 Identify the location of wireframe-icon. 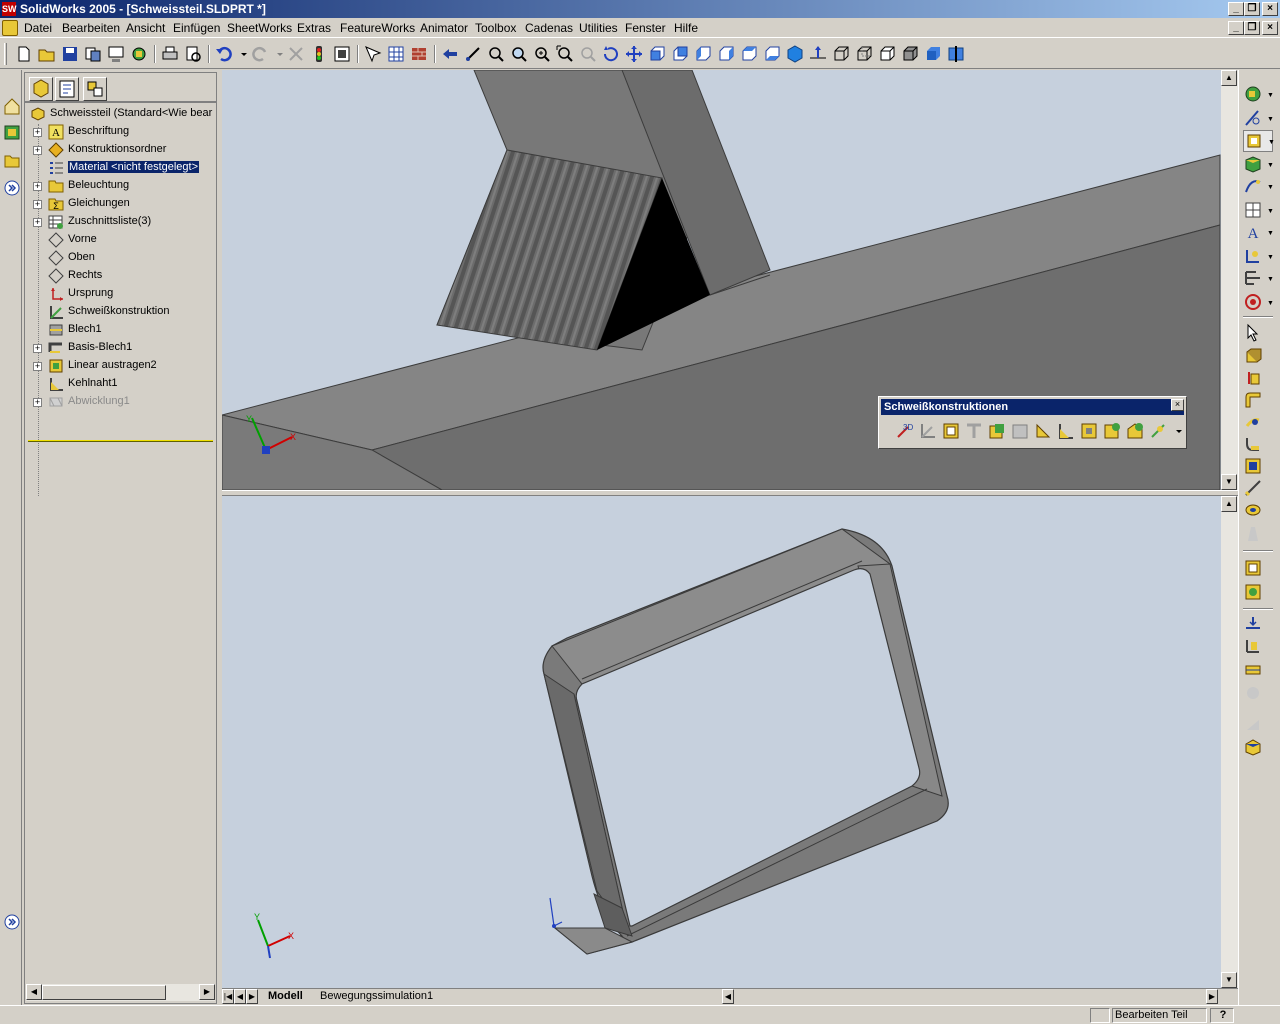
(841, 54).